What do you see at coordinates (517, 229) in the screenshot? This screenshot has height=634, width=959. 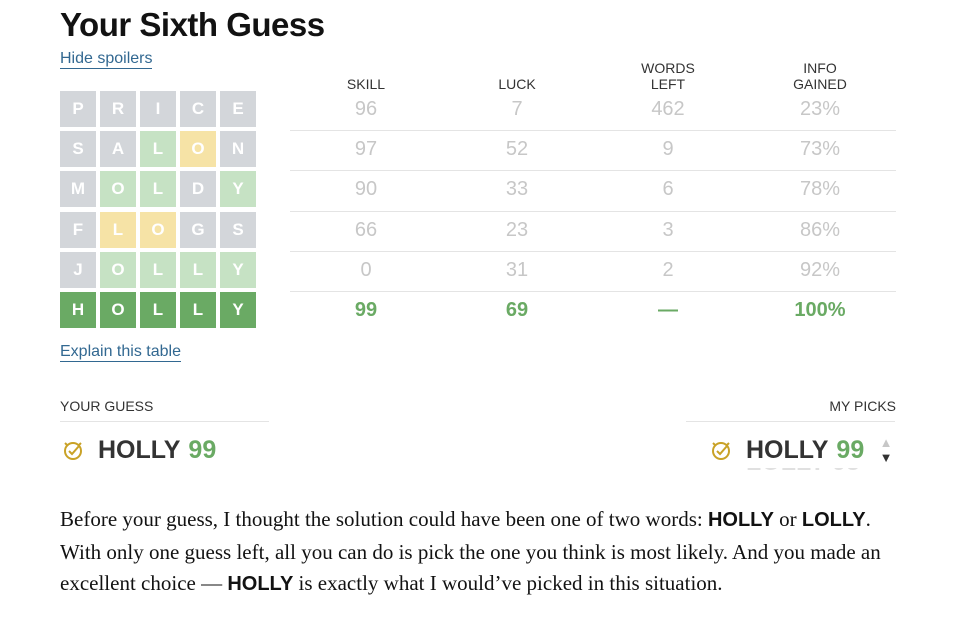 I see `luck-cell: 23` at bounding box center [517, 229].